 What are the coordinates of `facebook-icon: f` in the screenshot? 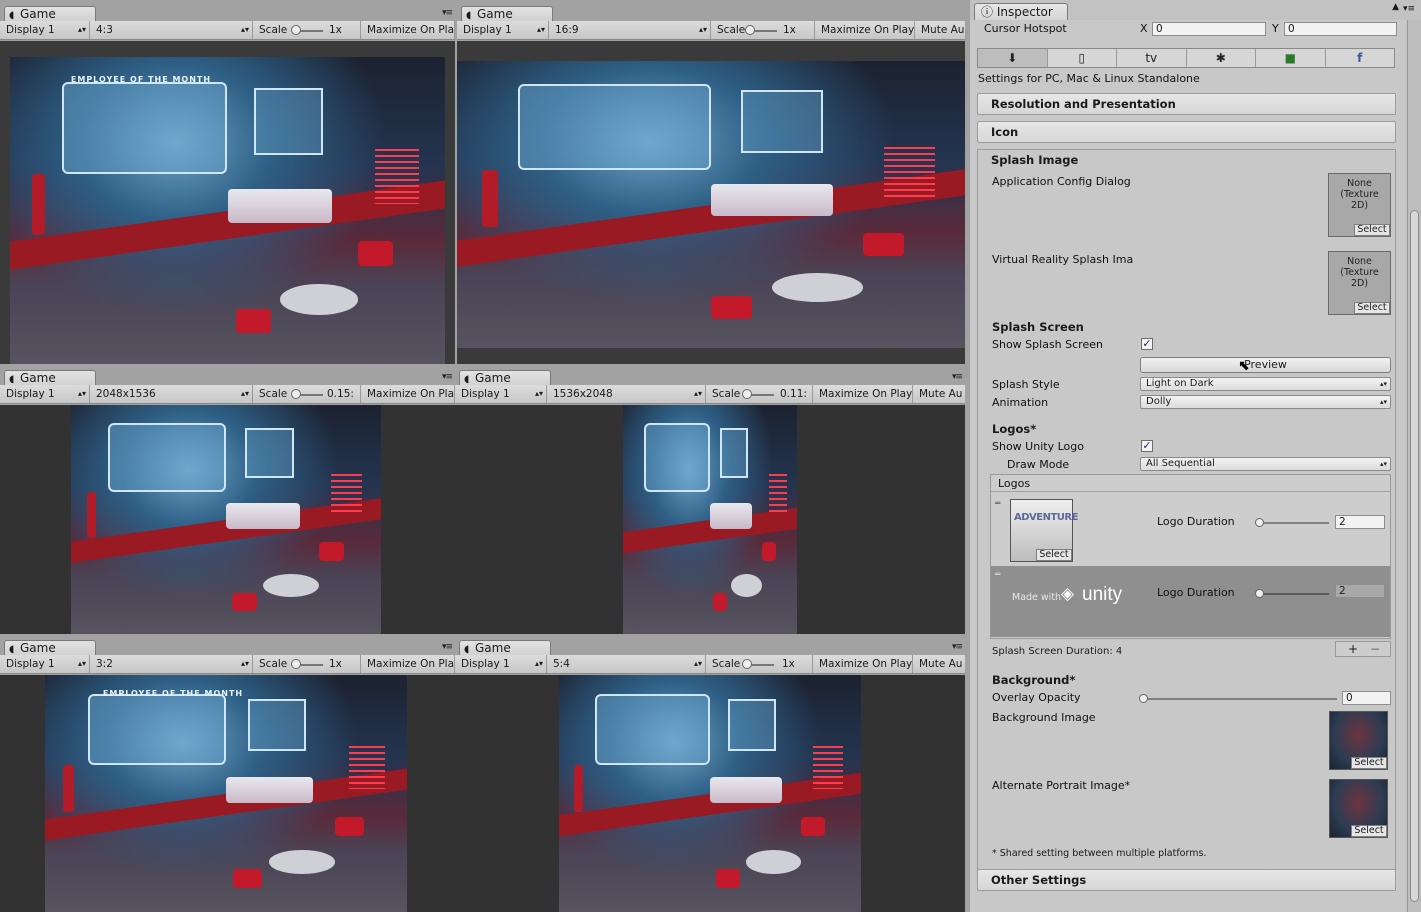 It's located at (1360, 58).